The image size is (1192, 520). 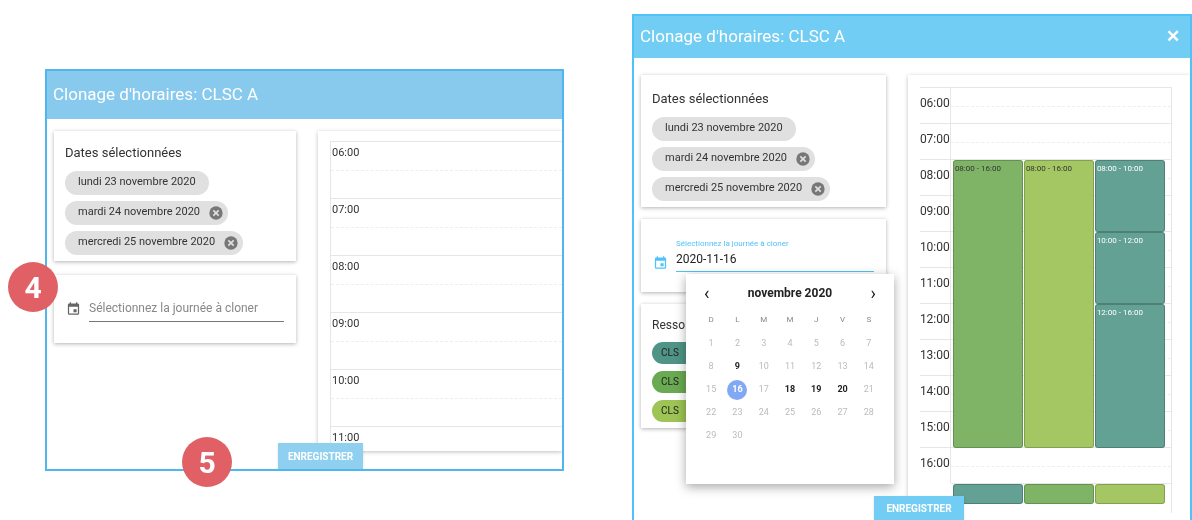 What do you see at coordinates (1119, 169) in the screenshot?
I see `event-time: 08:00 - 10:00` at bounding box center [1119, 169].